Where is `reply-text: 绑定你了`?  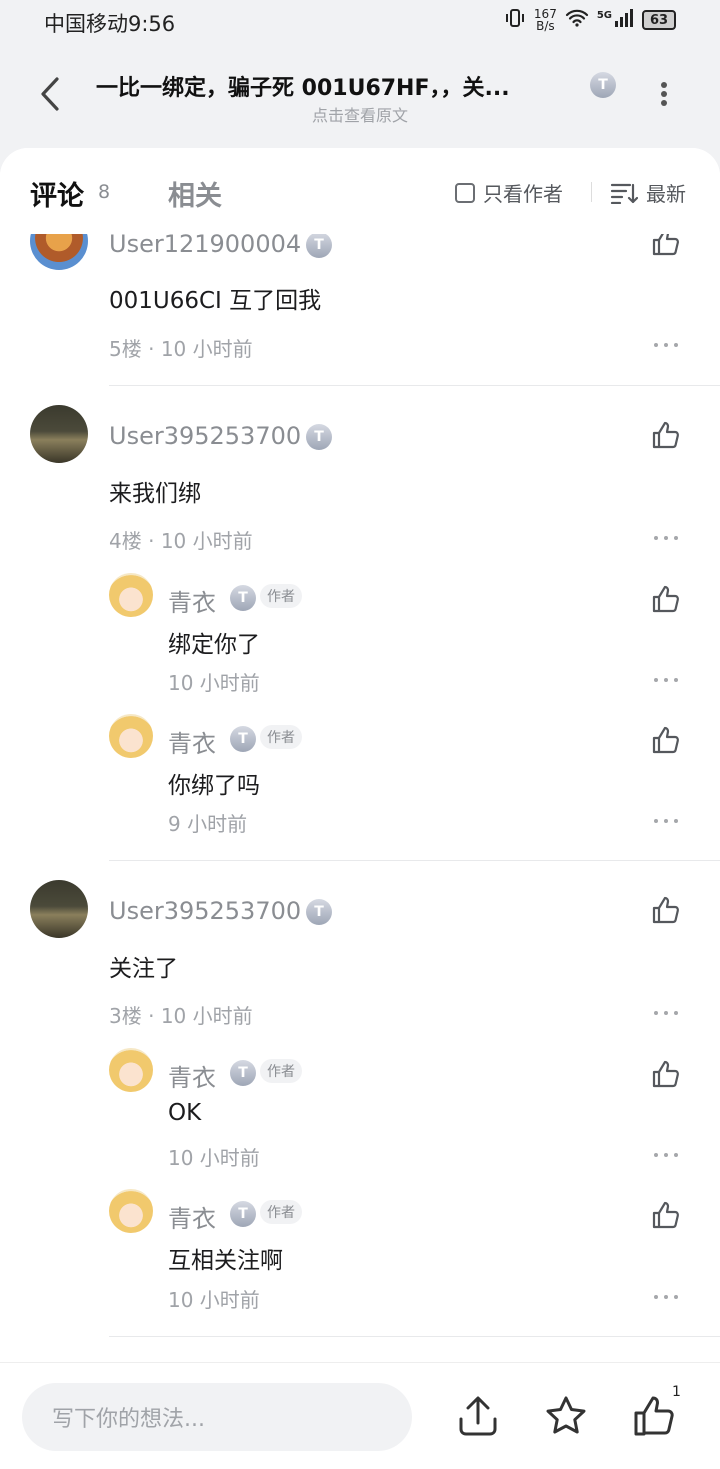 reply-text: 绑定你了 is located at coordinates (214, 645).